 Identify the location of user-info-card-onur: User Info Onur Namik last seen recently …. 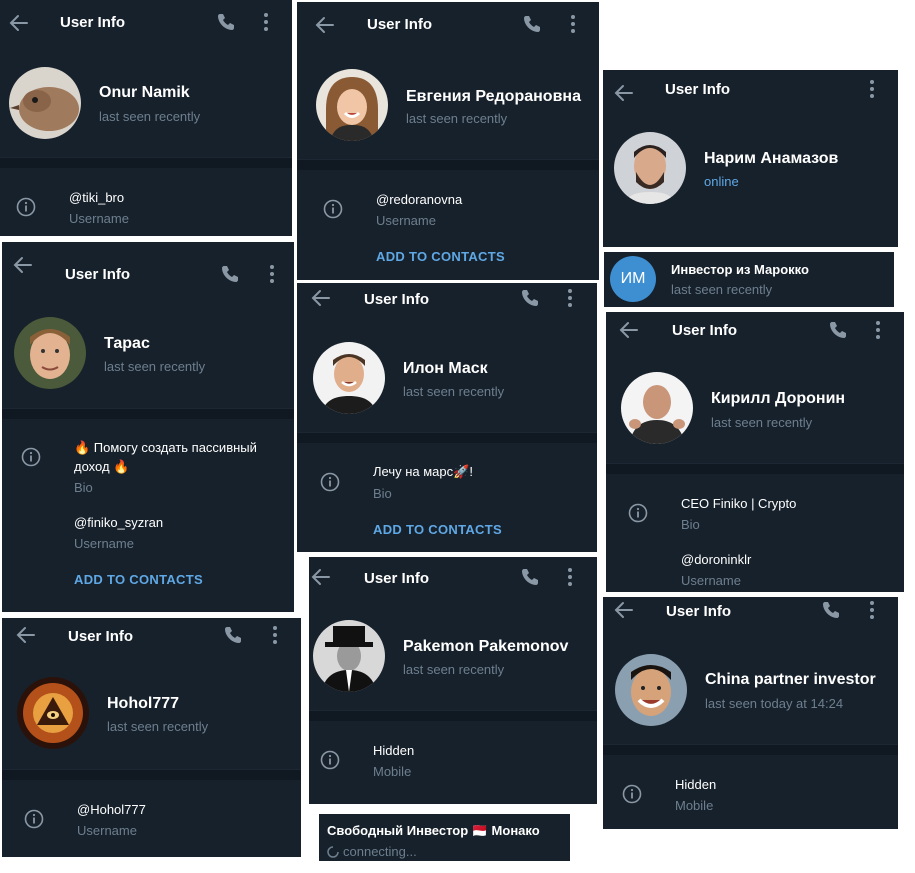
(146, 118).